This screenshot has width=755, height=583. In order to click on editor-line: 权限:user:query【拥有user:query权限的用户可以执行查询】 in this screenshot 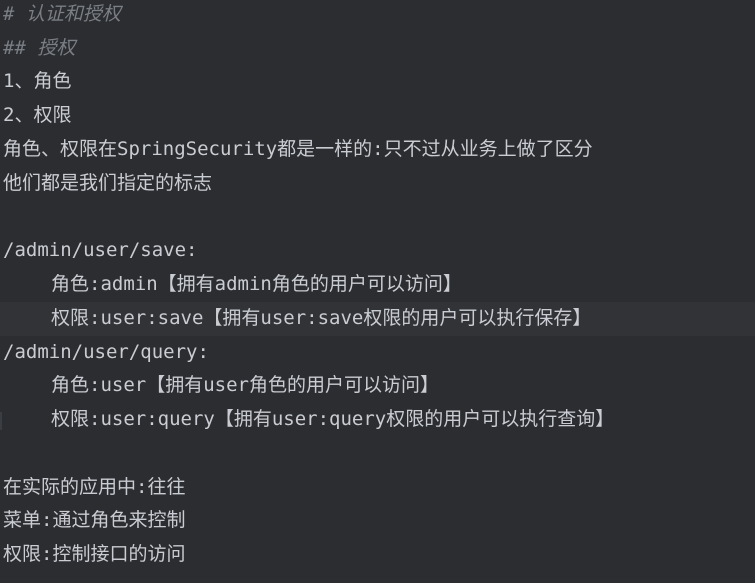, I will do `click(377, 420)`.